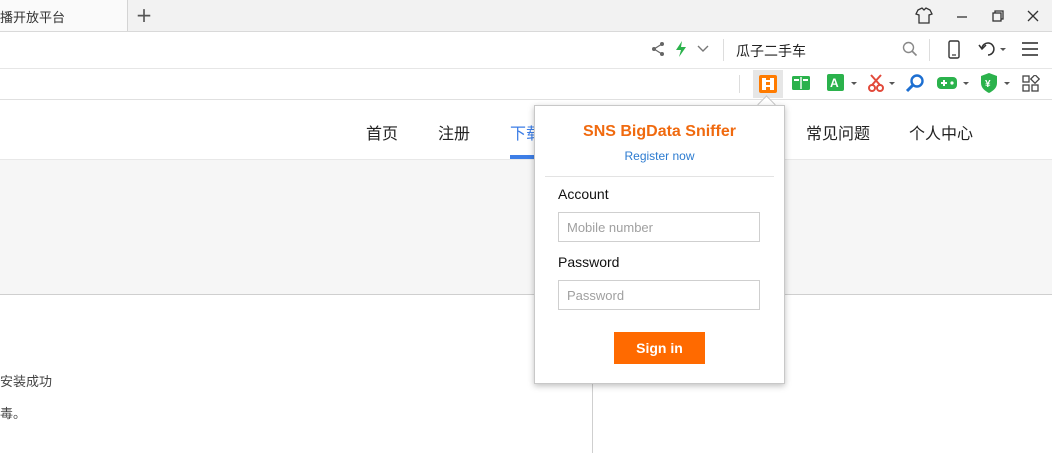 The image size is (1052, 453). Describe the element at coordinates (382, 132) in the screenshot. I see `nav-home: 首页` at that location.